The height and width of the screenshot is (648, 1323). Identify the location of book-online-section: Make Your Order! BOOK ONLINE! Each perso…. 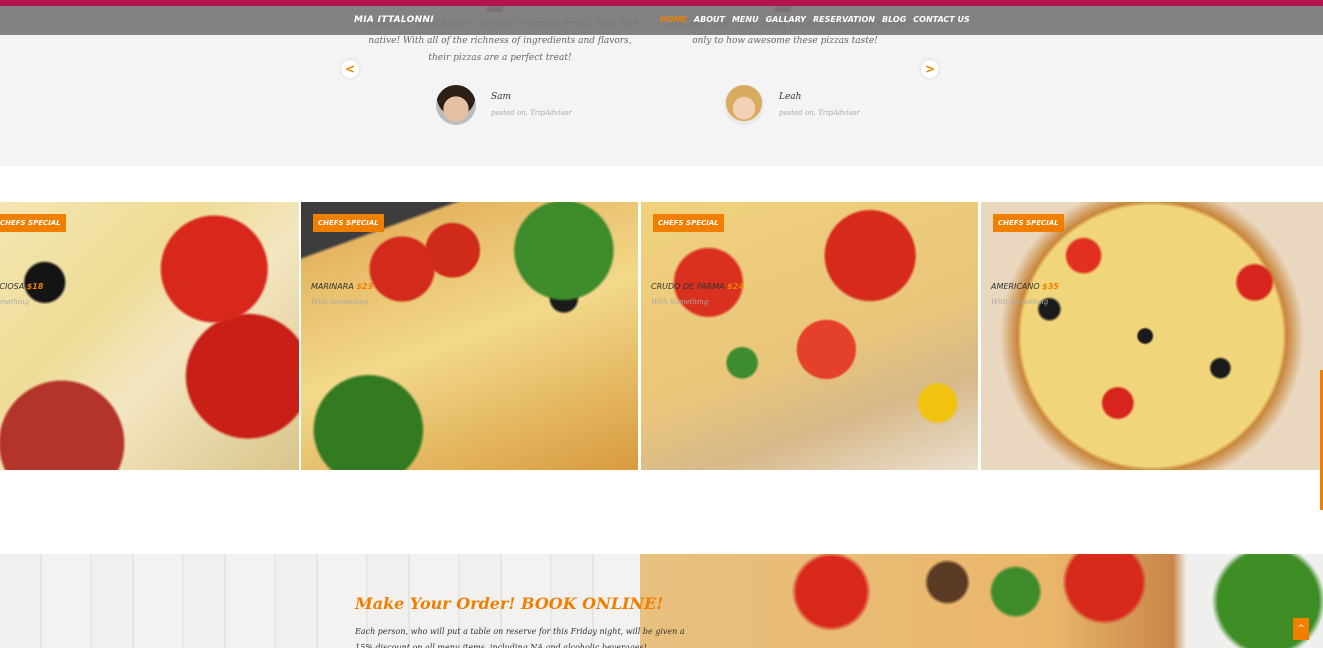
(661, 601).